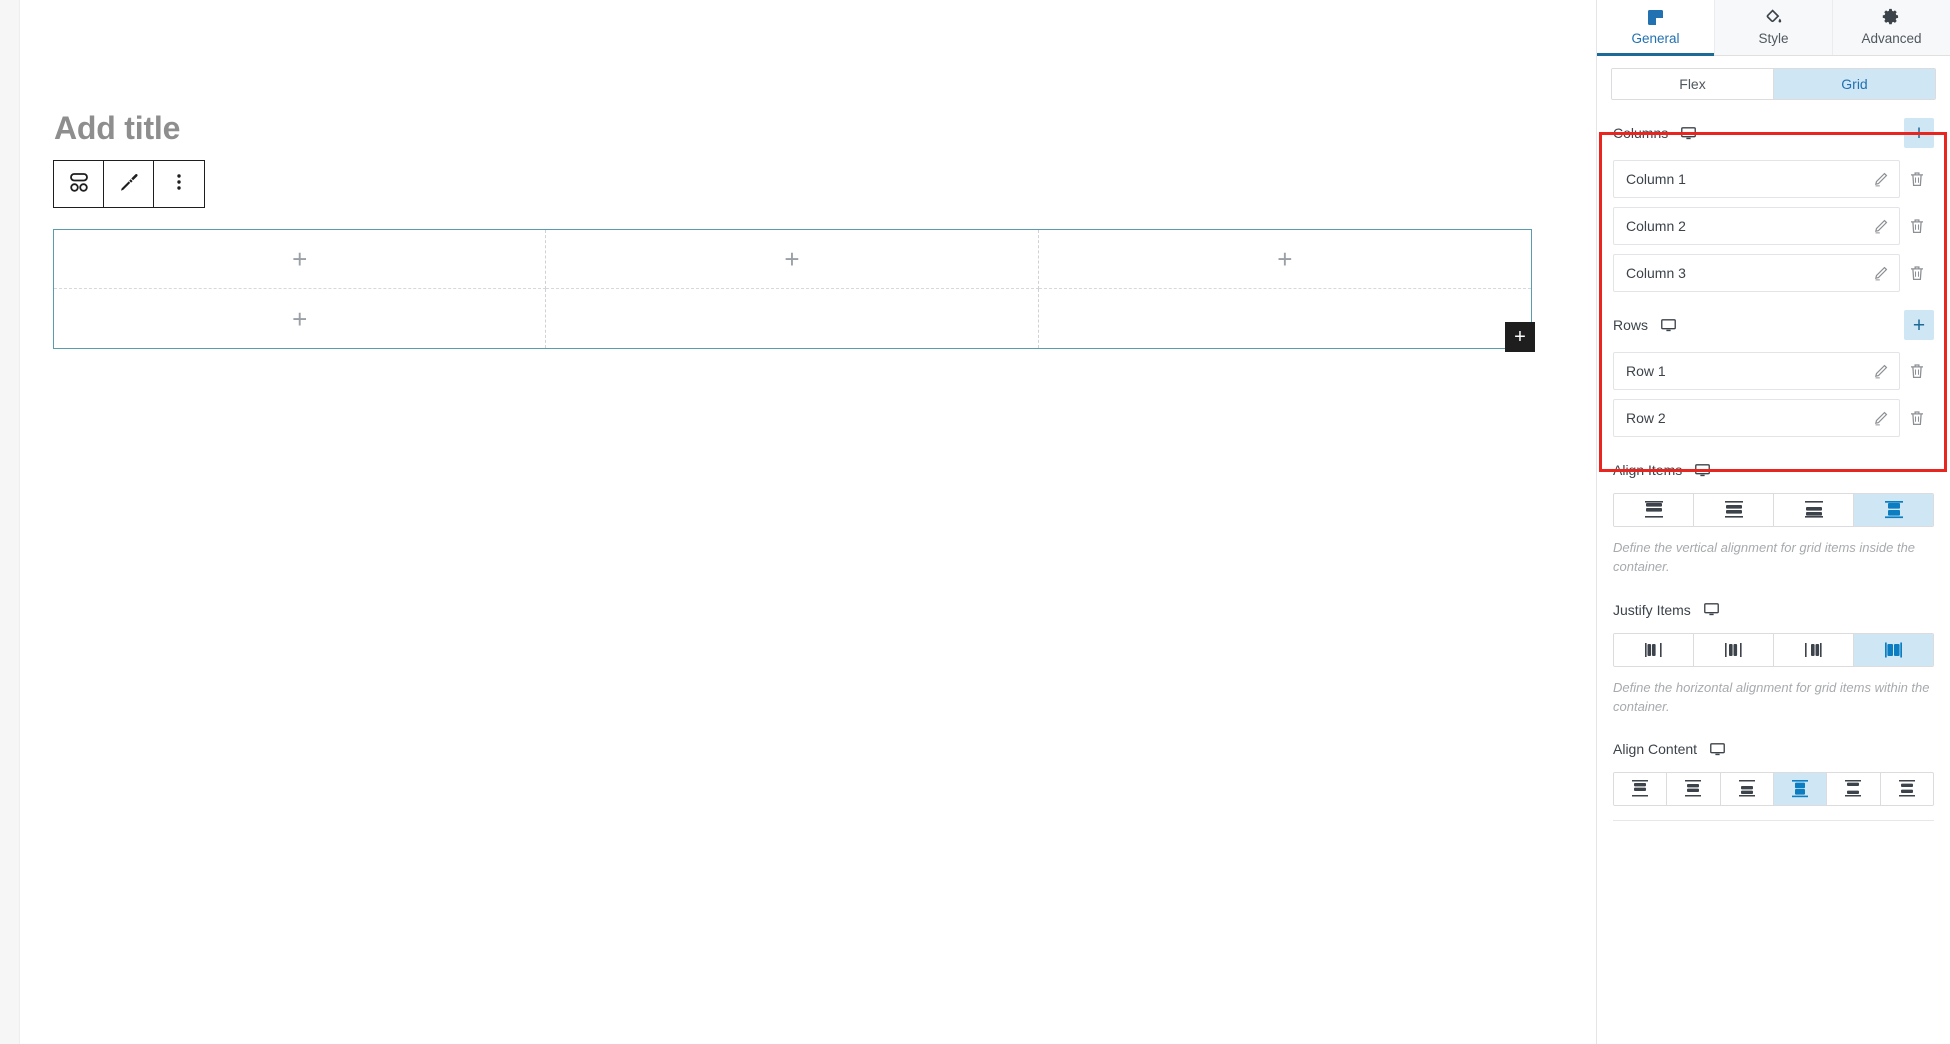 Image resolution: width=1950 pixels, height=1044 pixels. Describe the element at coordinates (1773, 17) in the screenshot. I see `paint-bucket-icon` at that location.